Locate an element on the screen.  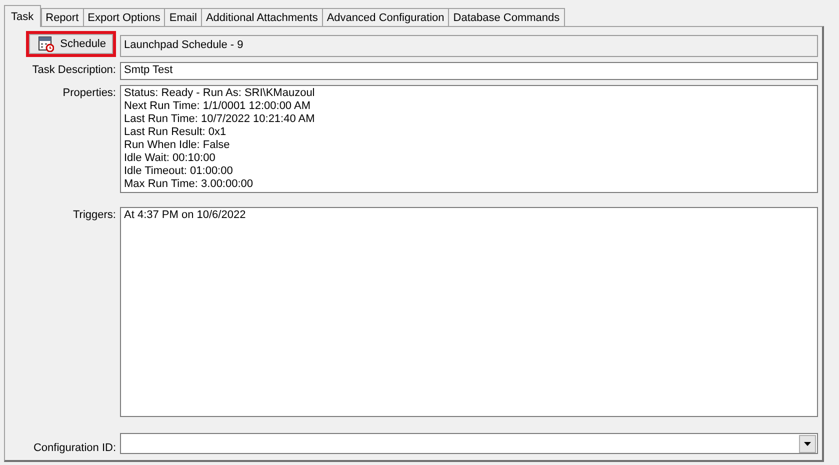
property-line: Idle Wait: 00:10:00 is located at coordinates (170, 158).